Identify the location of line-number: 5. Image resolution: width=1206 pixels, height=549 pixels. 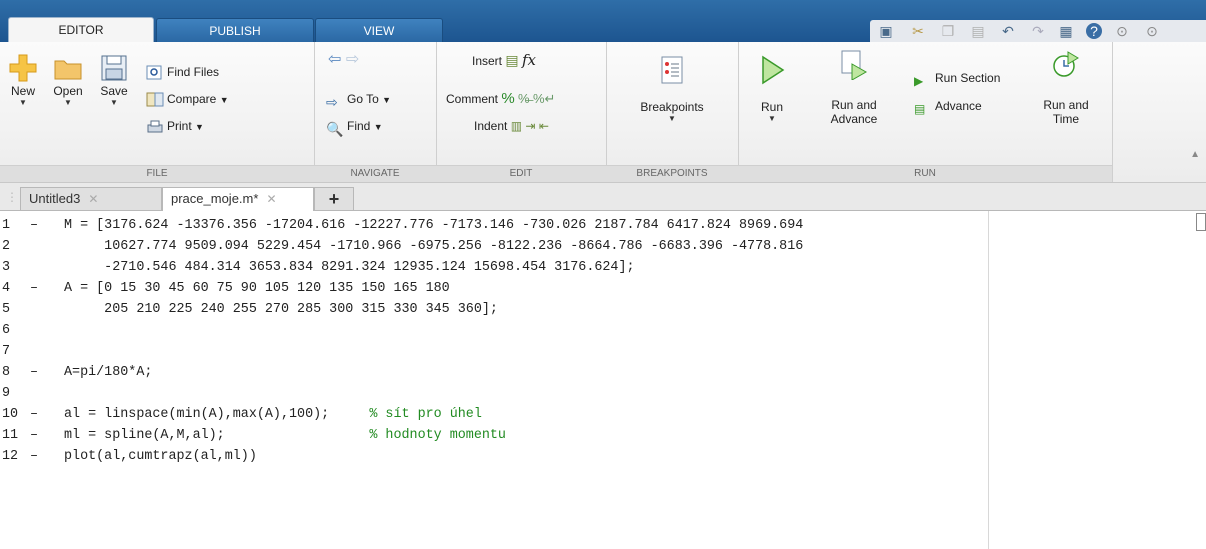
(6, 309).